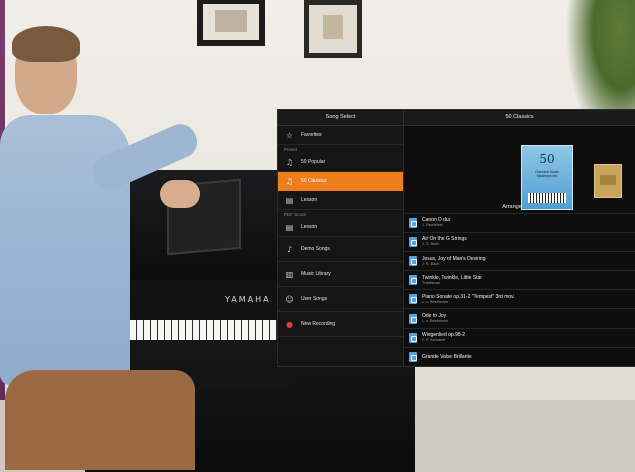  I want to click on song-row: Jesus, Joy of Man's Desiring J. S. Bach, so click(519, 260).